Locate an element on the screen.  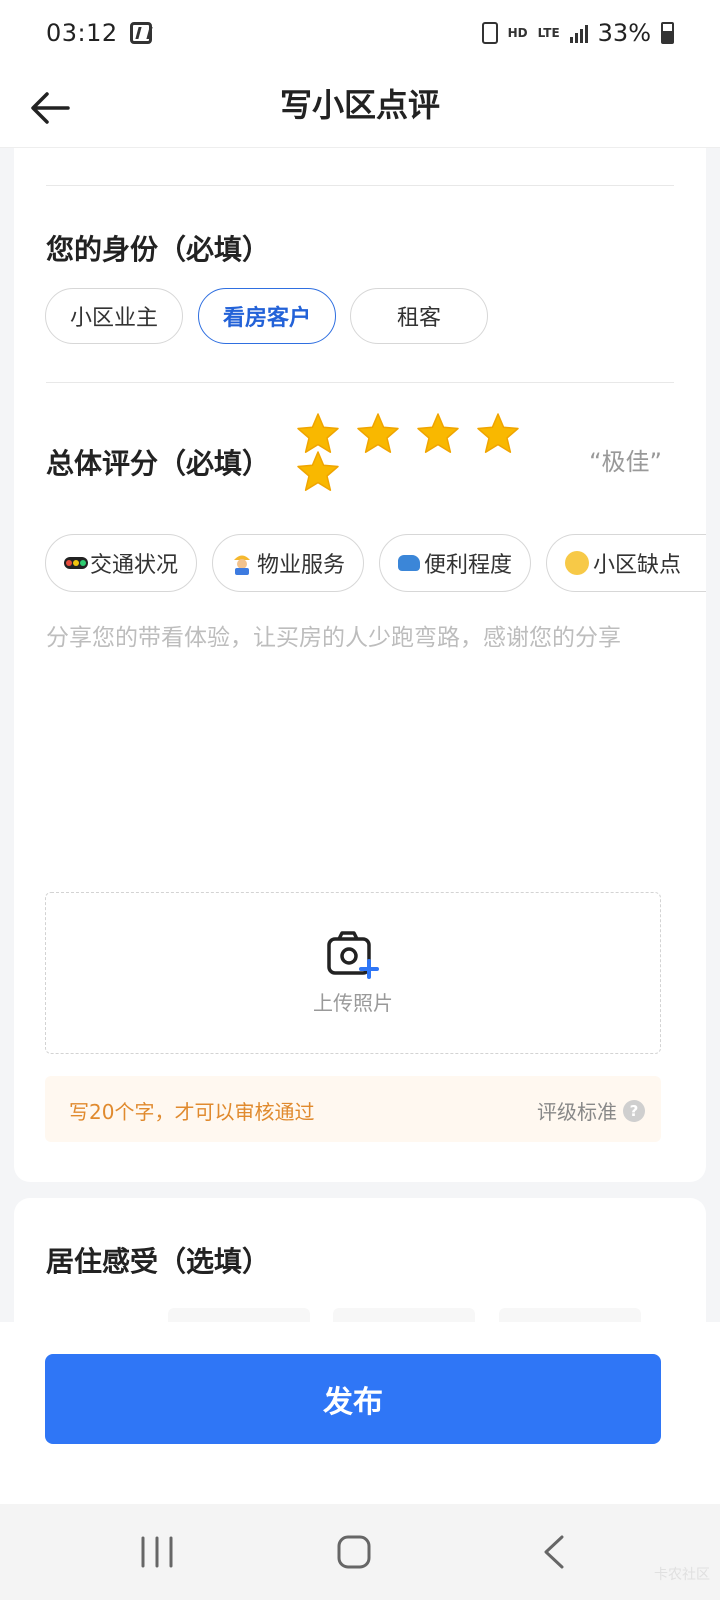
traffic-light-icon is located at coordinates (76, 563).